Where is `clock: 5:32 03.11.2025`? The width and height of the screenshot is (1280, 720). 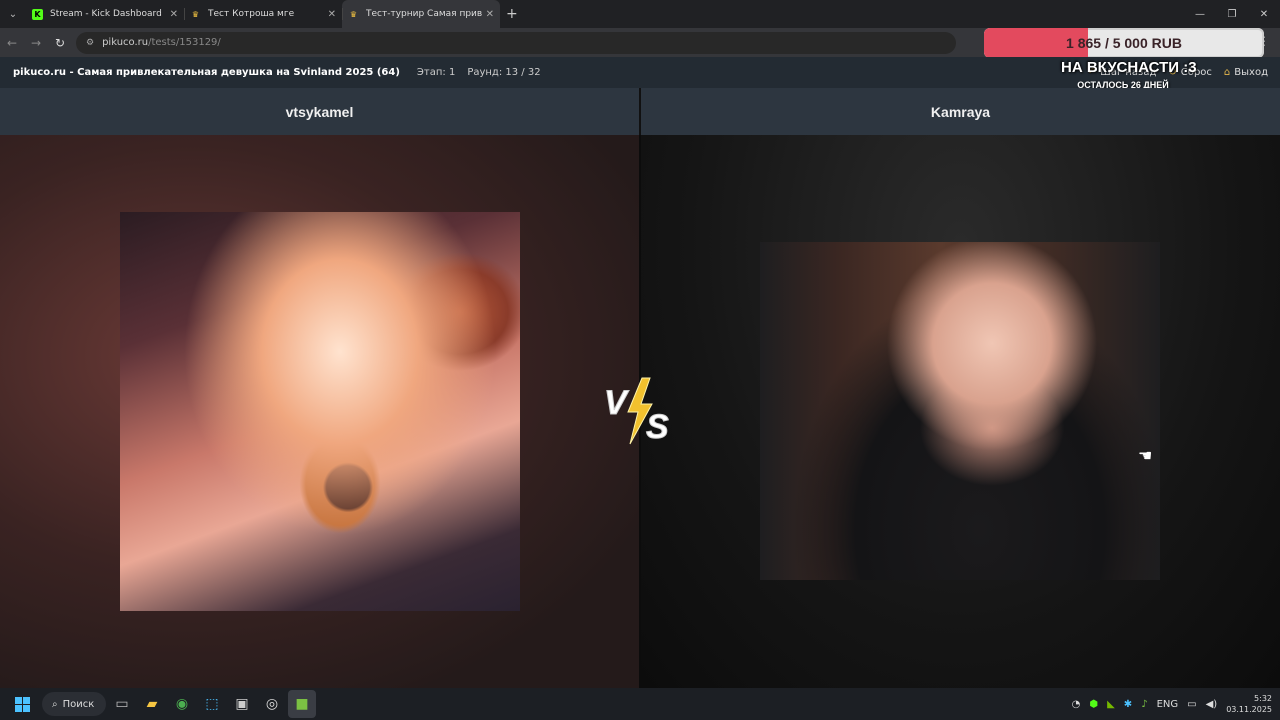
clock: 5:32 03.11.2025 is located at coordinates (1249, 704).